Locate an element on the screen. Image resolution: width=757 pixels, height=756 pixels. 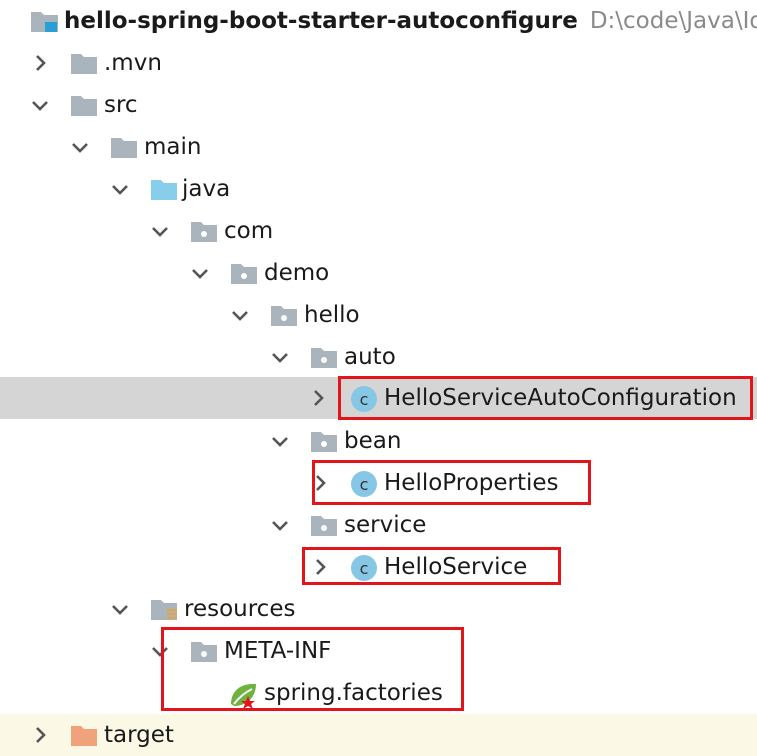
tree-label: main is located at coordinates (173, 147).